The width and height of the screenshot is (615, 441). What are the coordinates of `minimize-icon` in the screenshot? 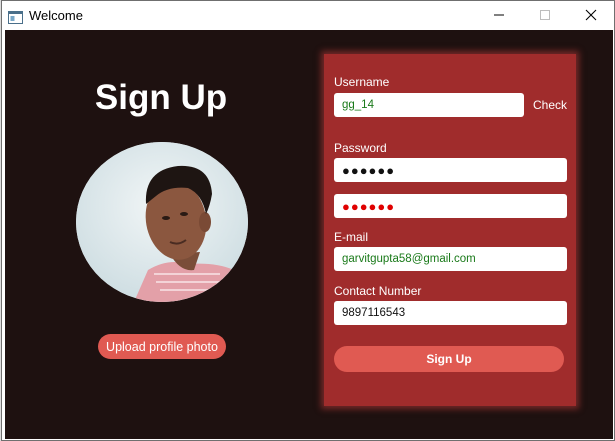 It's located at (499, 15).